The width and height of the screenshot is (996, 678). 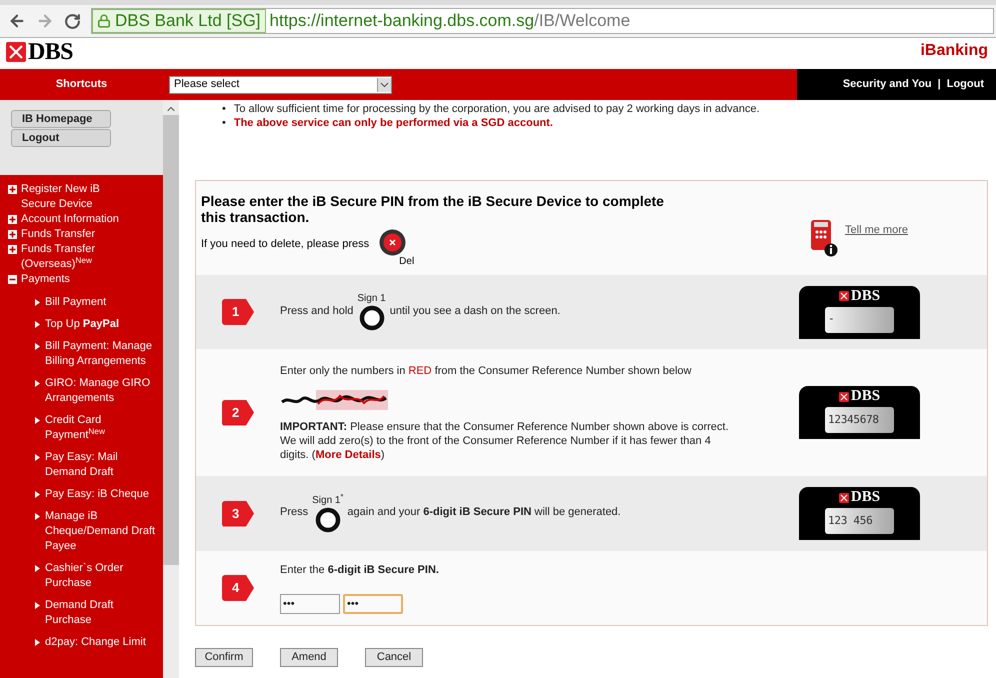 What do you see at coordinates (450, 21) in the screenshot?
I see `url-text: https://internet-banking.dbs.com.sg/IB/Welcome` at bounding box center [450, 21].